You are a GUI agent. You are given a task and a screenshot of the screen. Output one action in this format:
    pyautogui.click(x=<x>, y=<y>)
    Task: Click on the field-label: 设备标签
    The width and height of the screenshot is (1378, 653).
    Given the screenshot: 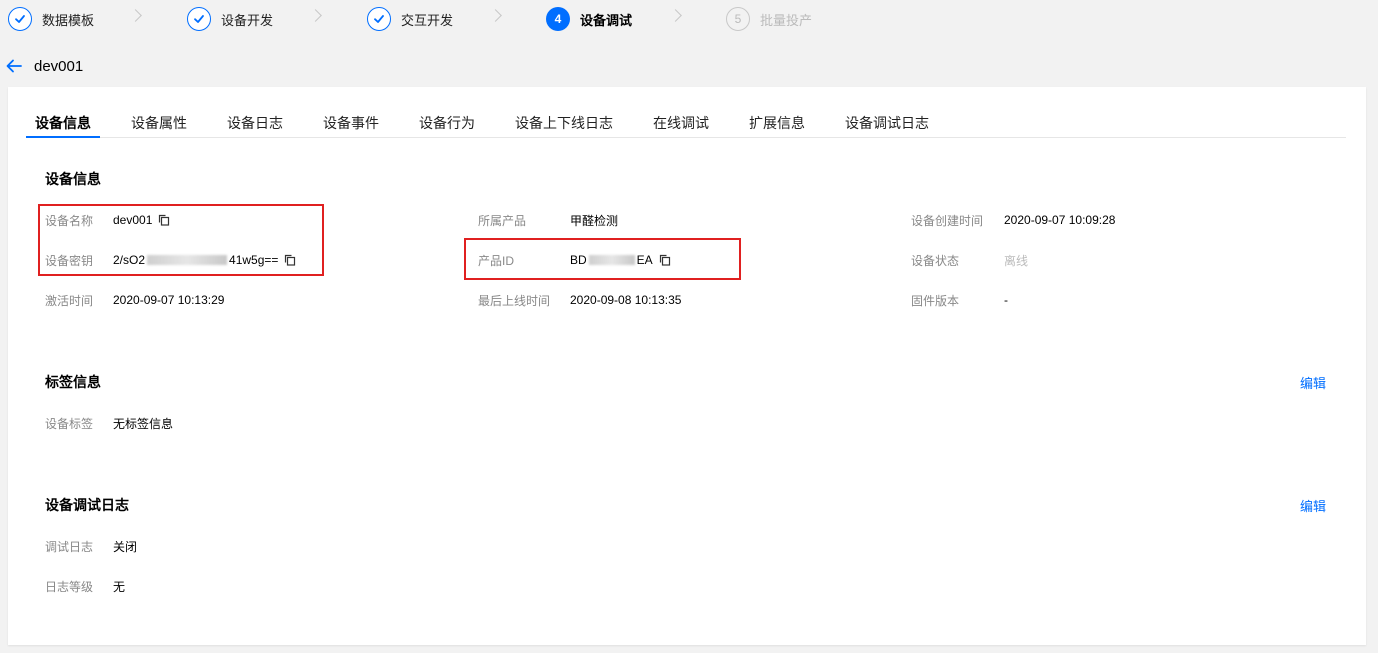 What is the action you would take?
    pyautogui.click(x=69, y=423)
    